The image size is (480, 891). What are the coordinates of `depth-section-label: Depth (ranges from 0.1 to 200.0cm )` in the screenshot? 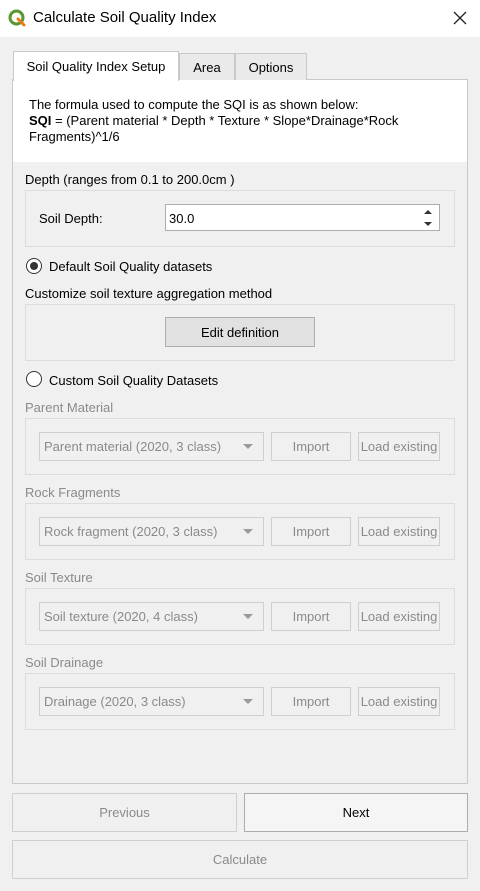 It's located at (130, 179).